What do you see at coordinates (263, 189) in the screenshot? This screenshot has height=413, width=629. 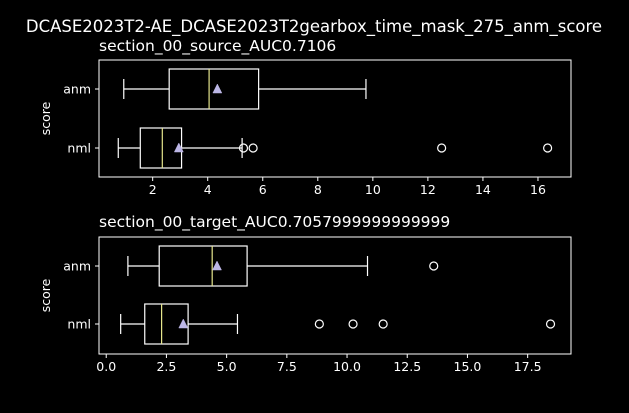 I see `x-tick-label: 6` at bounding box center [263, 189].